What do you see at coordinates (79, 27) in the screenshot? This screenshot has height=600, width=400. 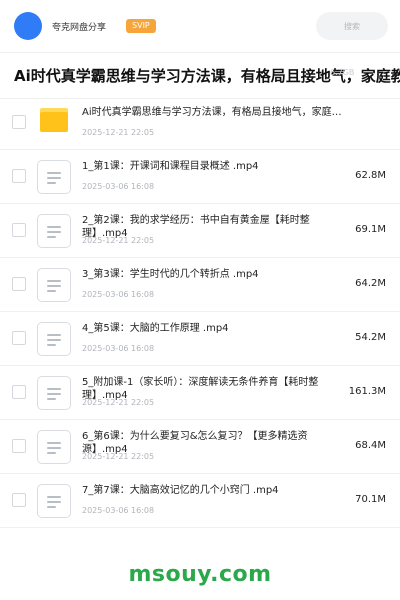 I see `username: 夸克网盘分享` at bounding box center [79, 27].